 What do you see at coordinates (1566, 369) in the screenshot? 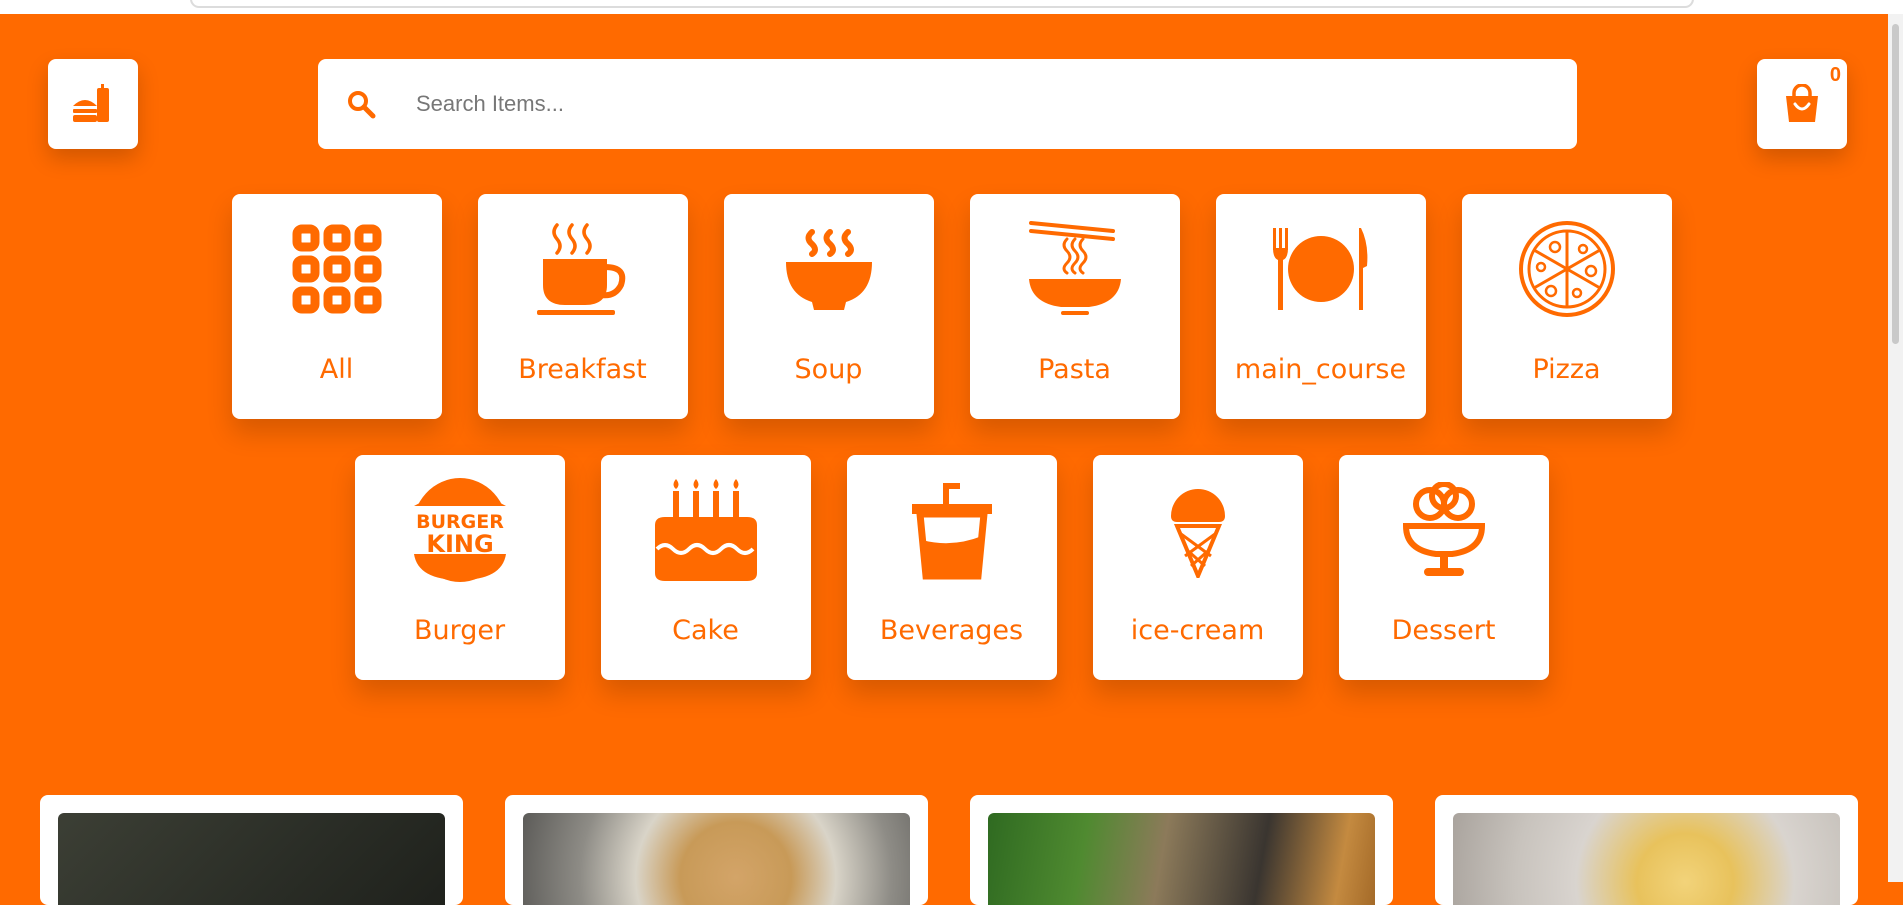
I see `category-label: Pizza` at bounding box center [1566, 369].